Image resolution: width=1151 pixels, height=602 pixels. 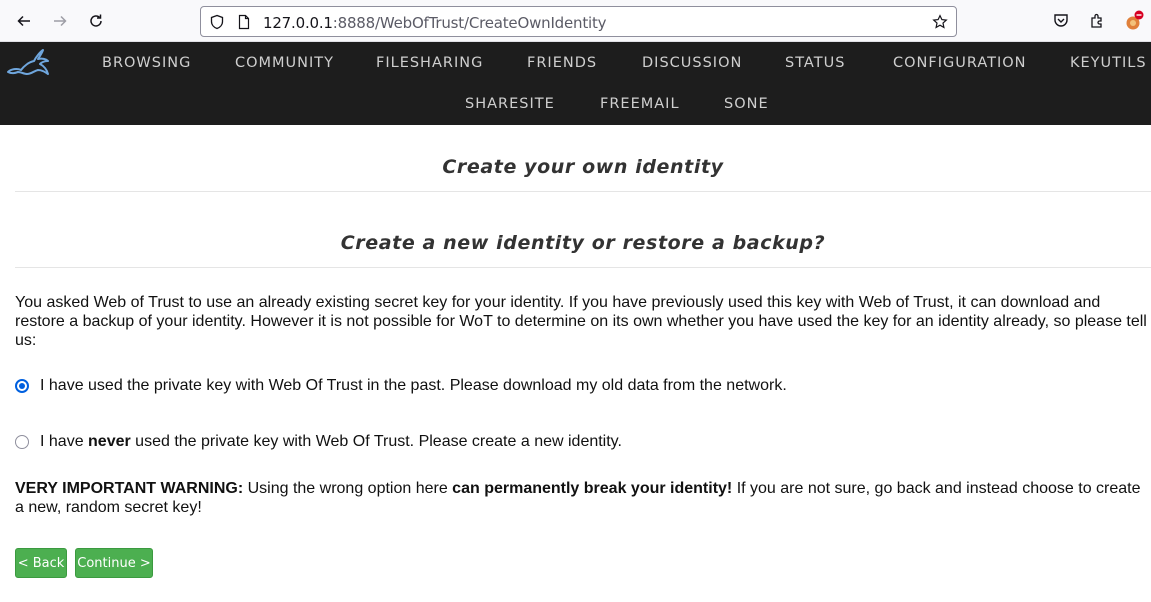 I want to click on shield-icon, so click(x=217, y=22).